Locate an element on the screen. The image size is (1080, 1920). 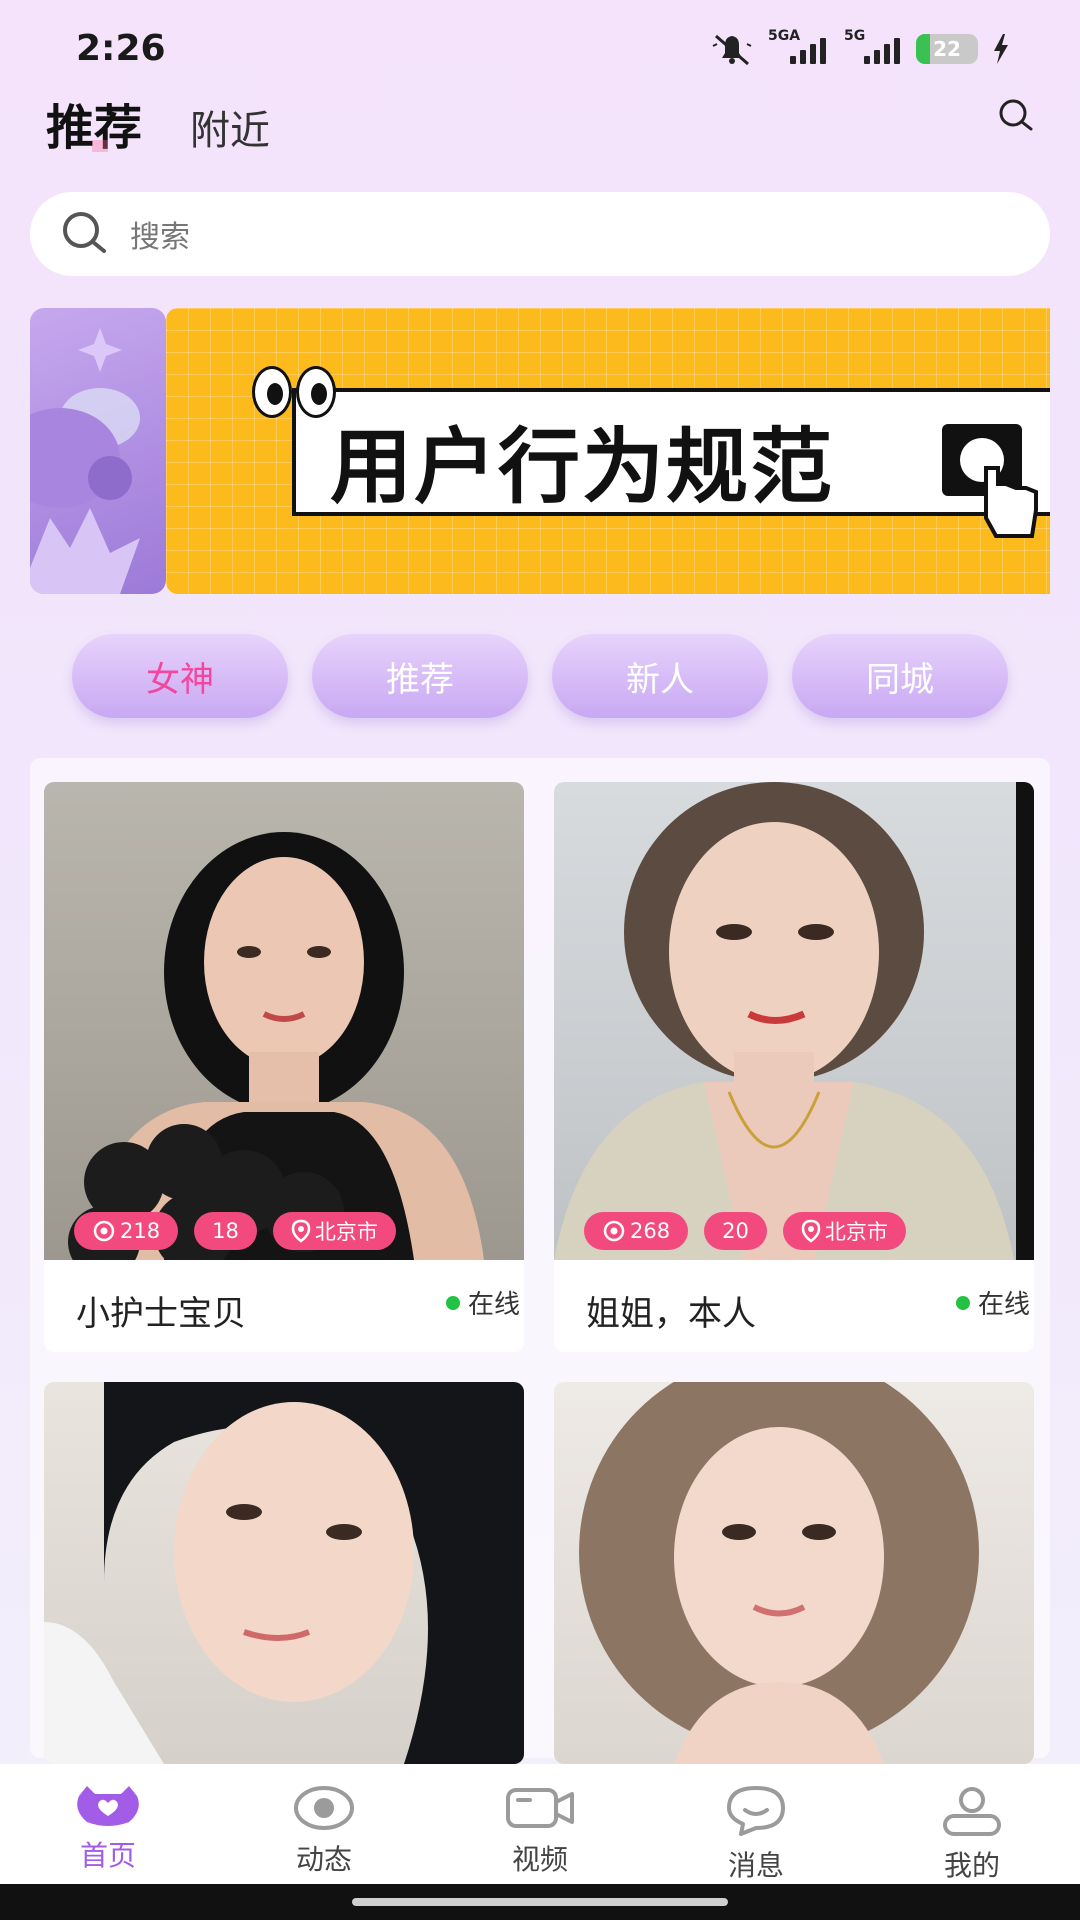
network-label-2: 5G is located at coordinates (855, 36).